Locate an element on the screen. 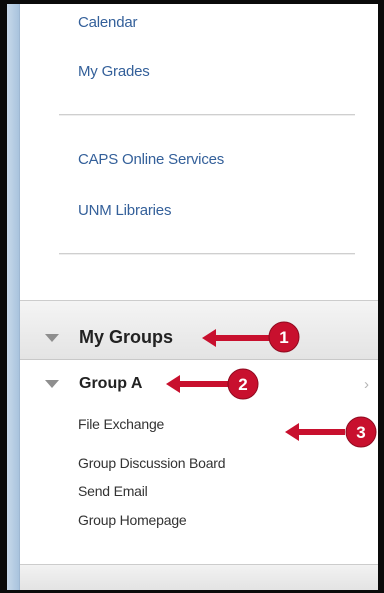 The height and width of the screenshot is (593, 384). link-send-email: Send Email is located at coordinates (113, 491).